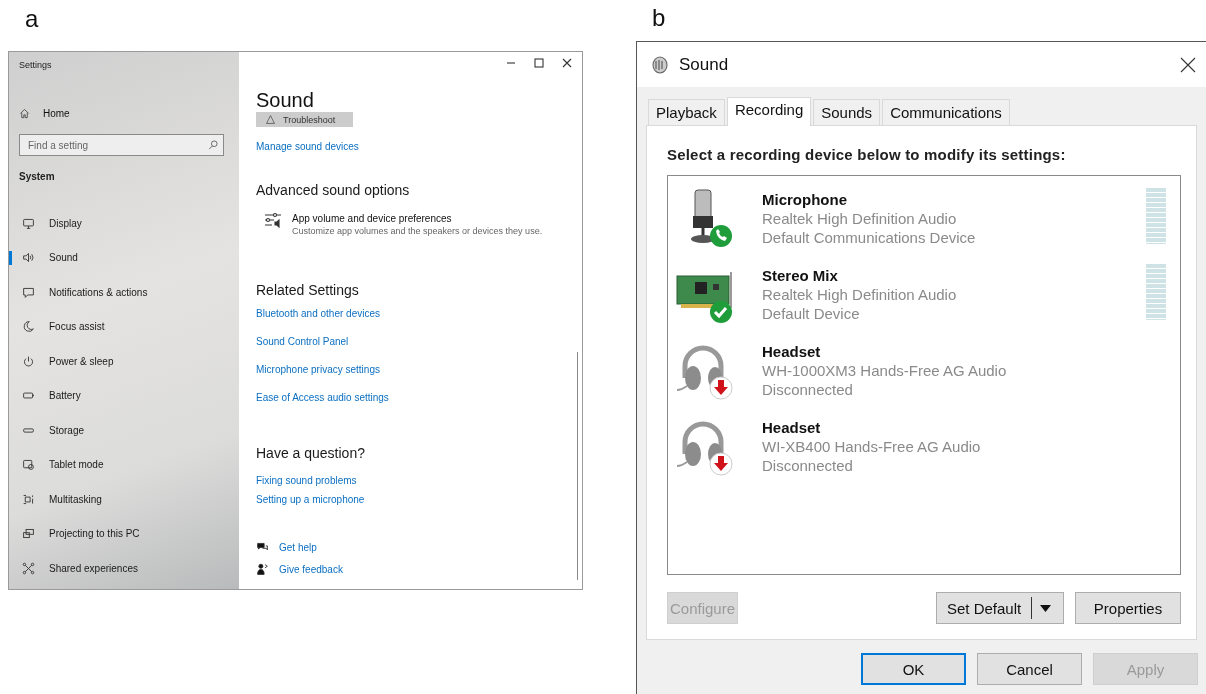 Image resolution: width=1206 pixels, height=694 pixels. Describe the element at coordinates (44, 113) in the screenshot. I see `home-link: Home` at that location.